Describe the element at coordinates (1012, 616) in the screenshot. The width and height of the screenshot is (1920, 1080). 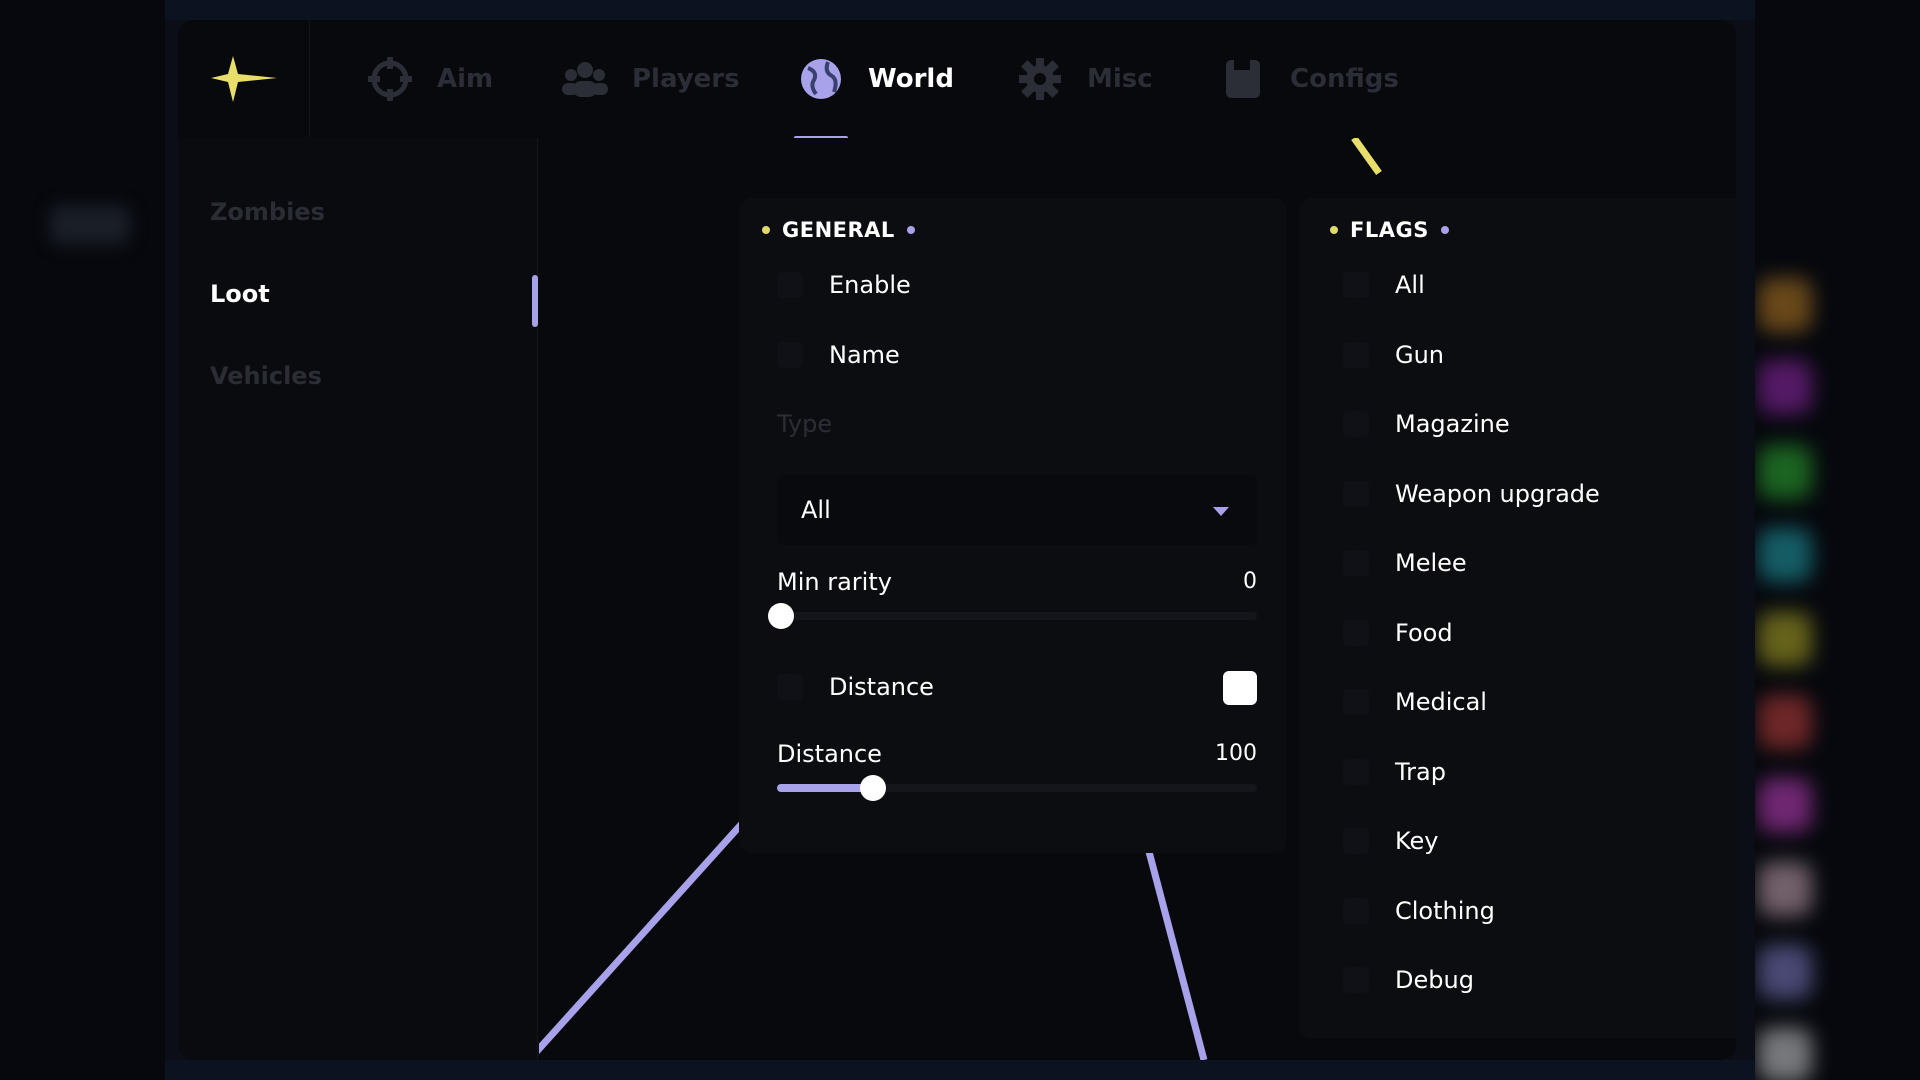
I see `min-rarity-slider` at that location.